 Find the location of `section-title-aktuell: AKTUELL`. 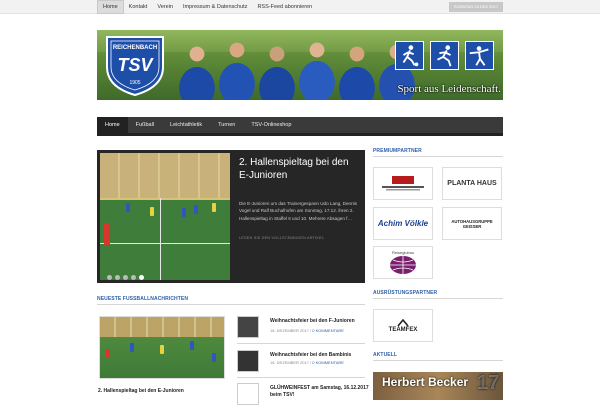

section-title-aktuell: AKTUELL is located at coordinates (385, 355).